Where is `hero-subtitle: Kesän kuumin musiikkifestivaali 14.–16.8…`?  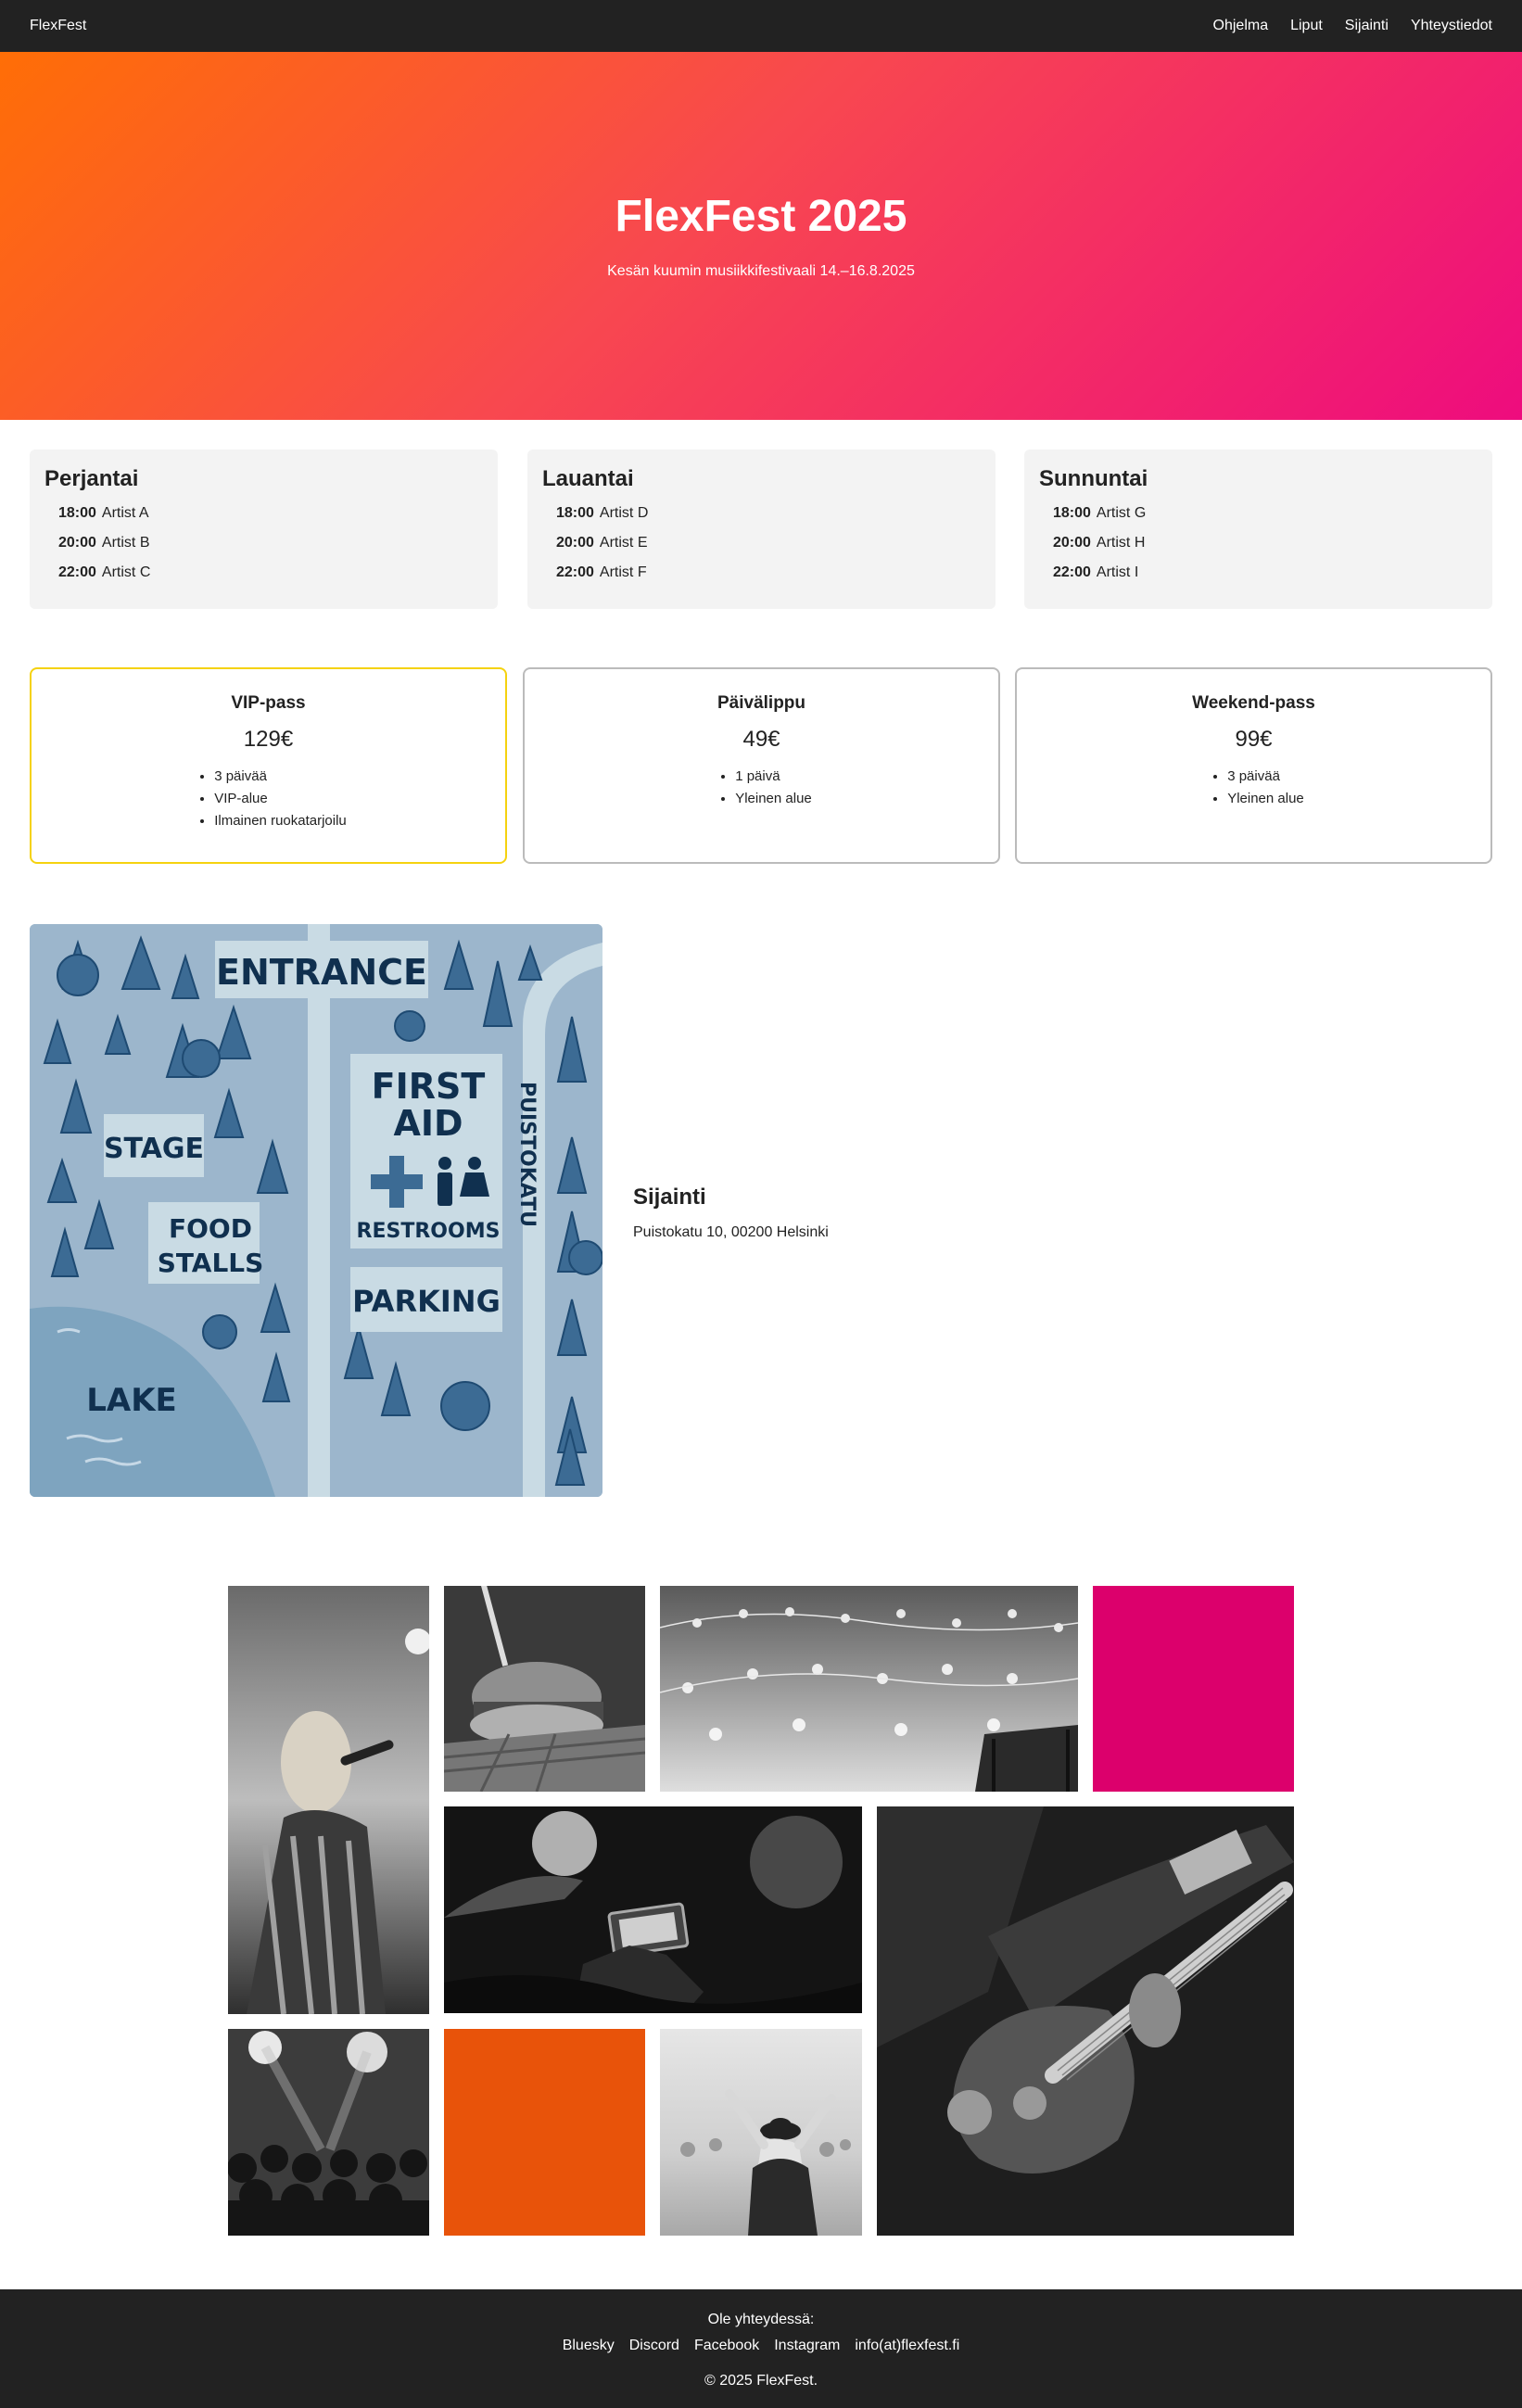 hero-subtitle: Kesän kuumin musiikkifestivaali 14.–16.8… is located at coordinates (761, 271).